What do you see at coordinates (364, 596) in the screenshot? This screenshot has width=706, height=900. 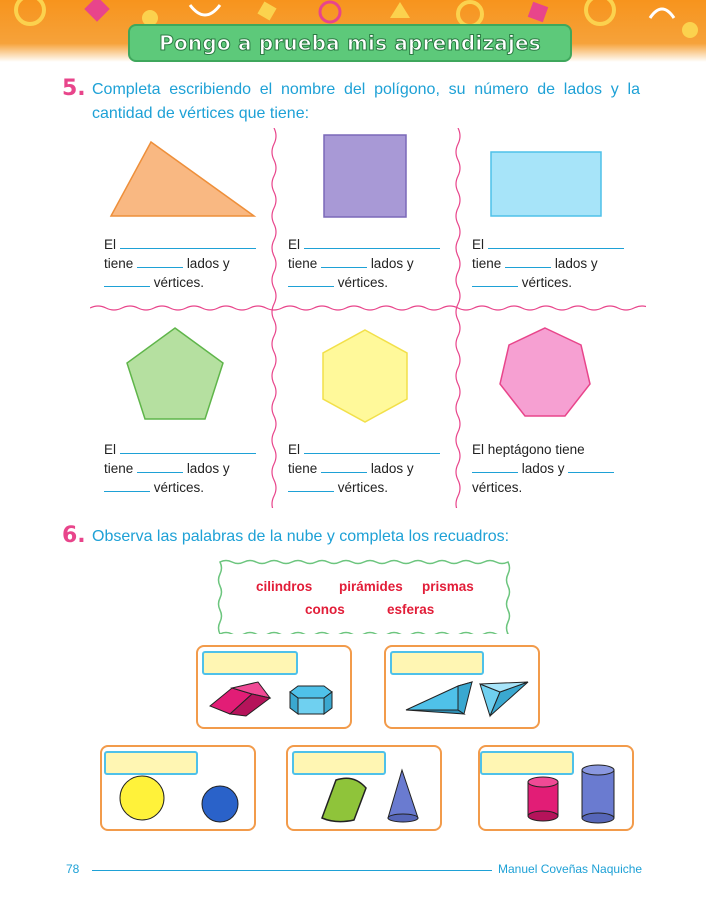 I see `word-cloud-frame` at bounding box center [364, 596].